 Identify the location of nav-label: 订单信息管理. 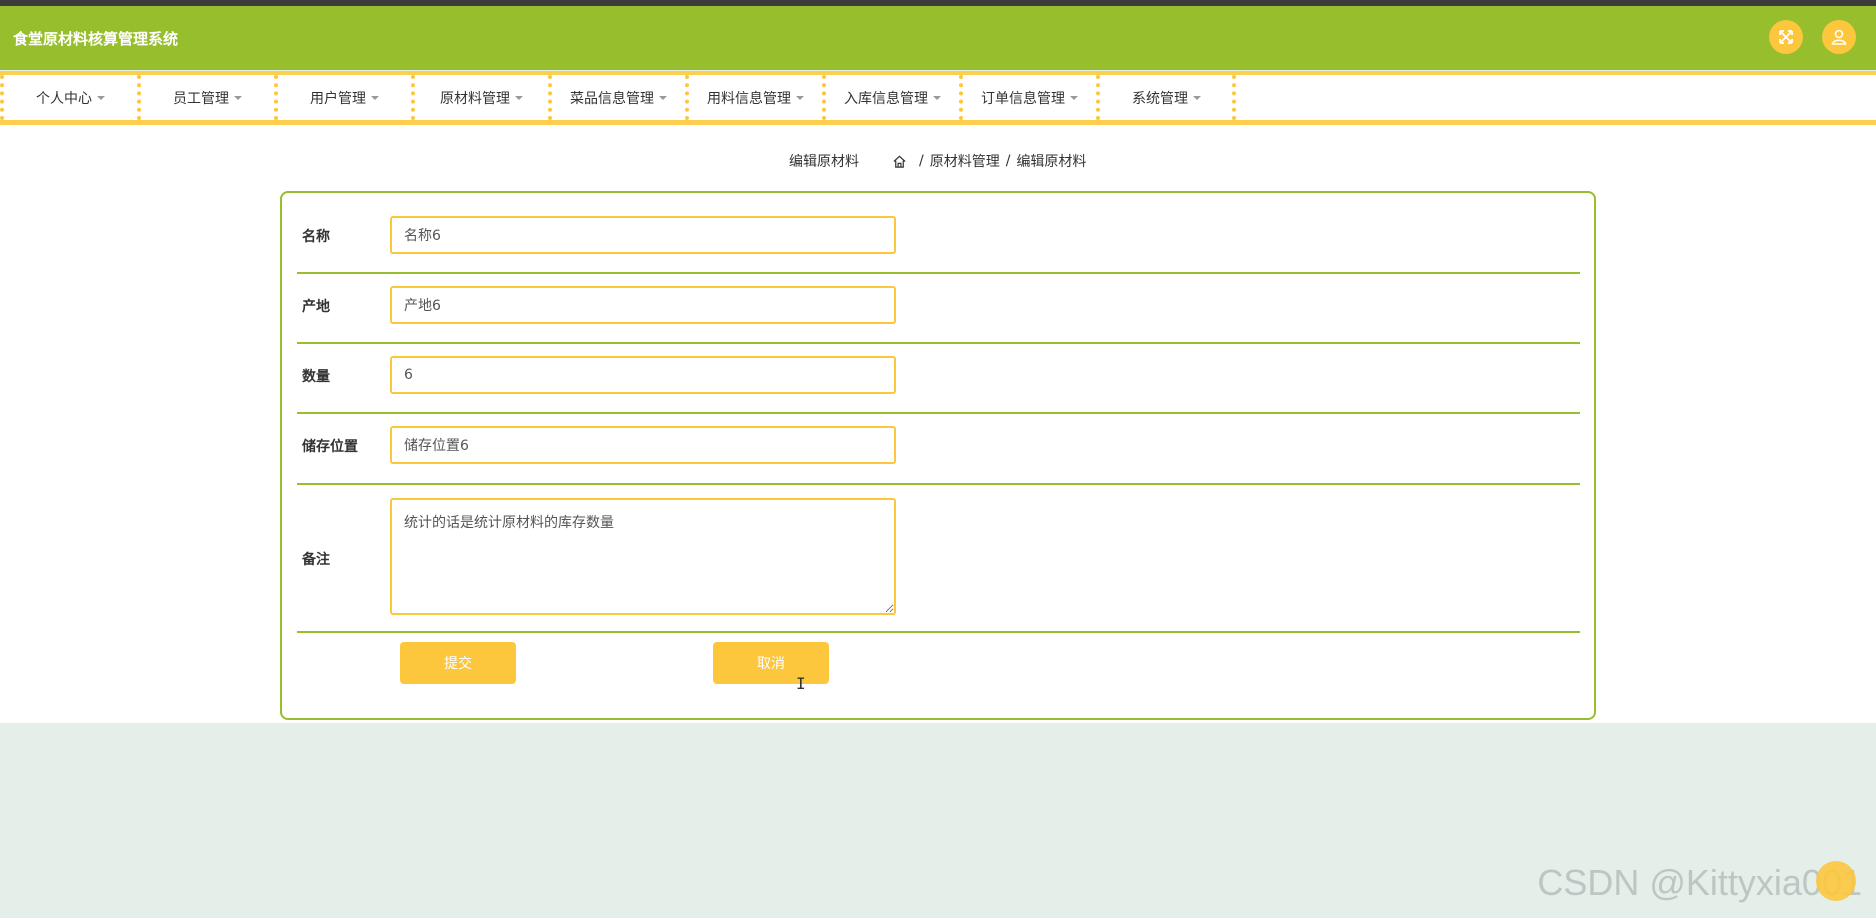
(1023, 98).